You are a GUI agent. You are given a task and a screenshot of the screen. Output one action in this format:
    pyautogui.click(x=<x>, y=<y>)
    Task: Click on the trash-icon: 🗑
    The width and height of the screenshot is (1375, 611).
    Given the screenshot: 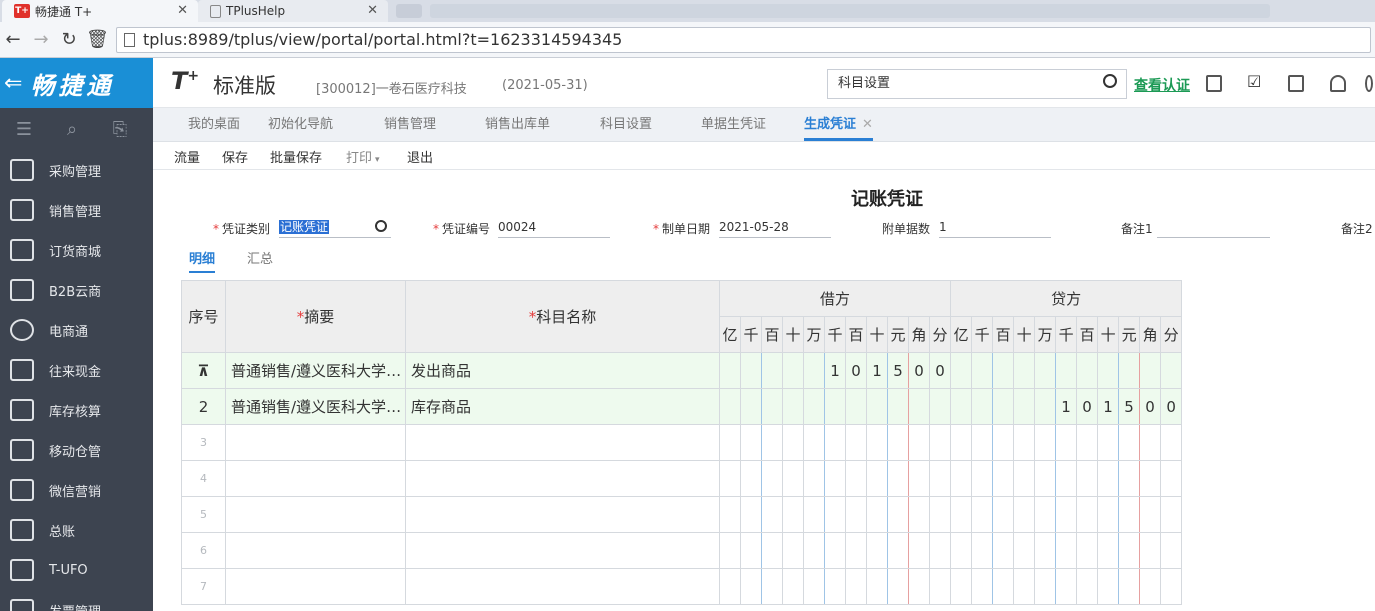 What is the action you would take?
    pyautogui.click(x=97, y=40)
    